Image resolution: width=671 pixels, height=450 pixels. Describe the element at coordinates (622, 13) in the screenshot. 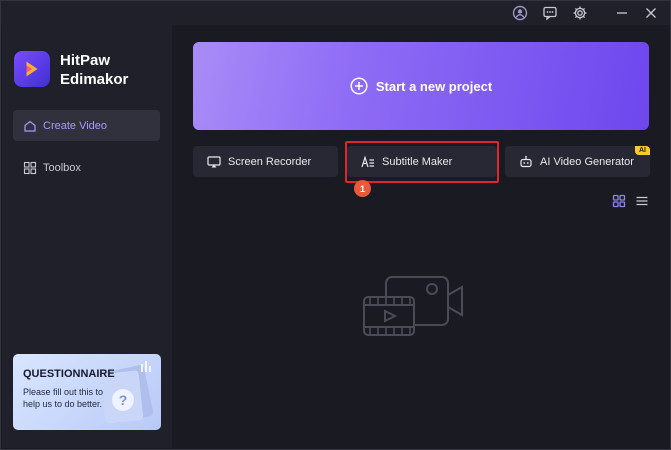

I see `minimize-icon` at that location.